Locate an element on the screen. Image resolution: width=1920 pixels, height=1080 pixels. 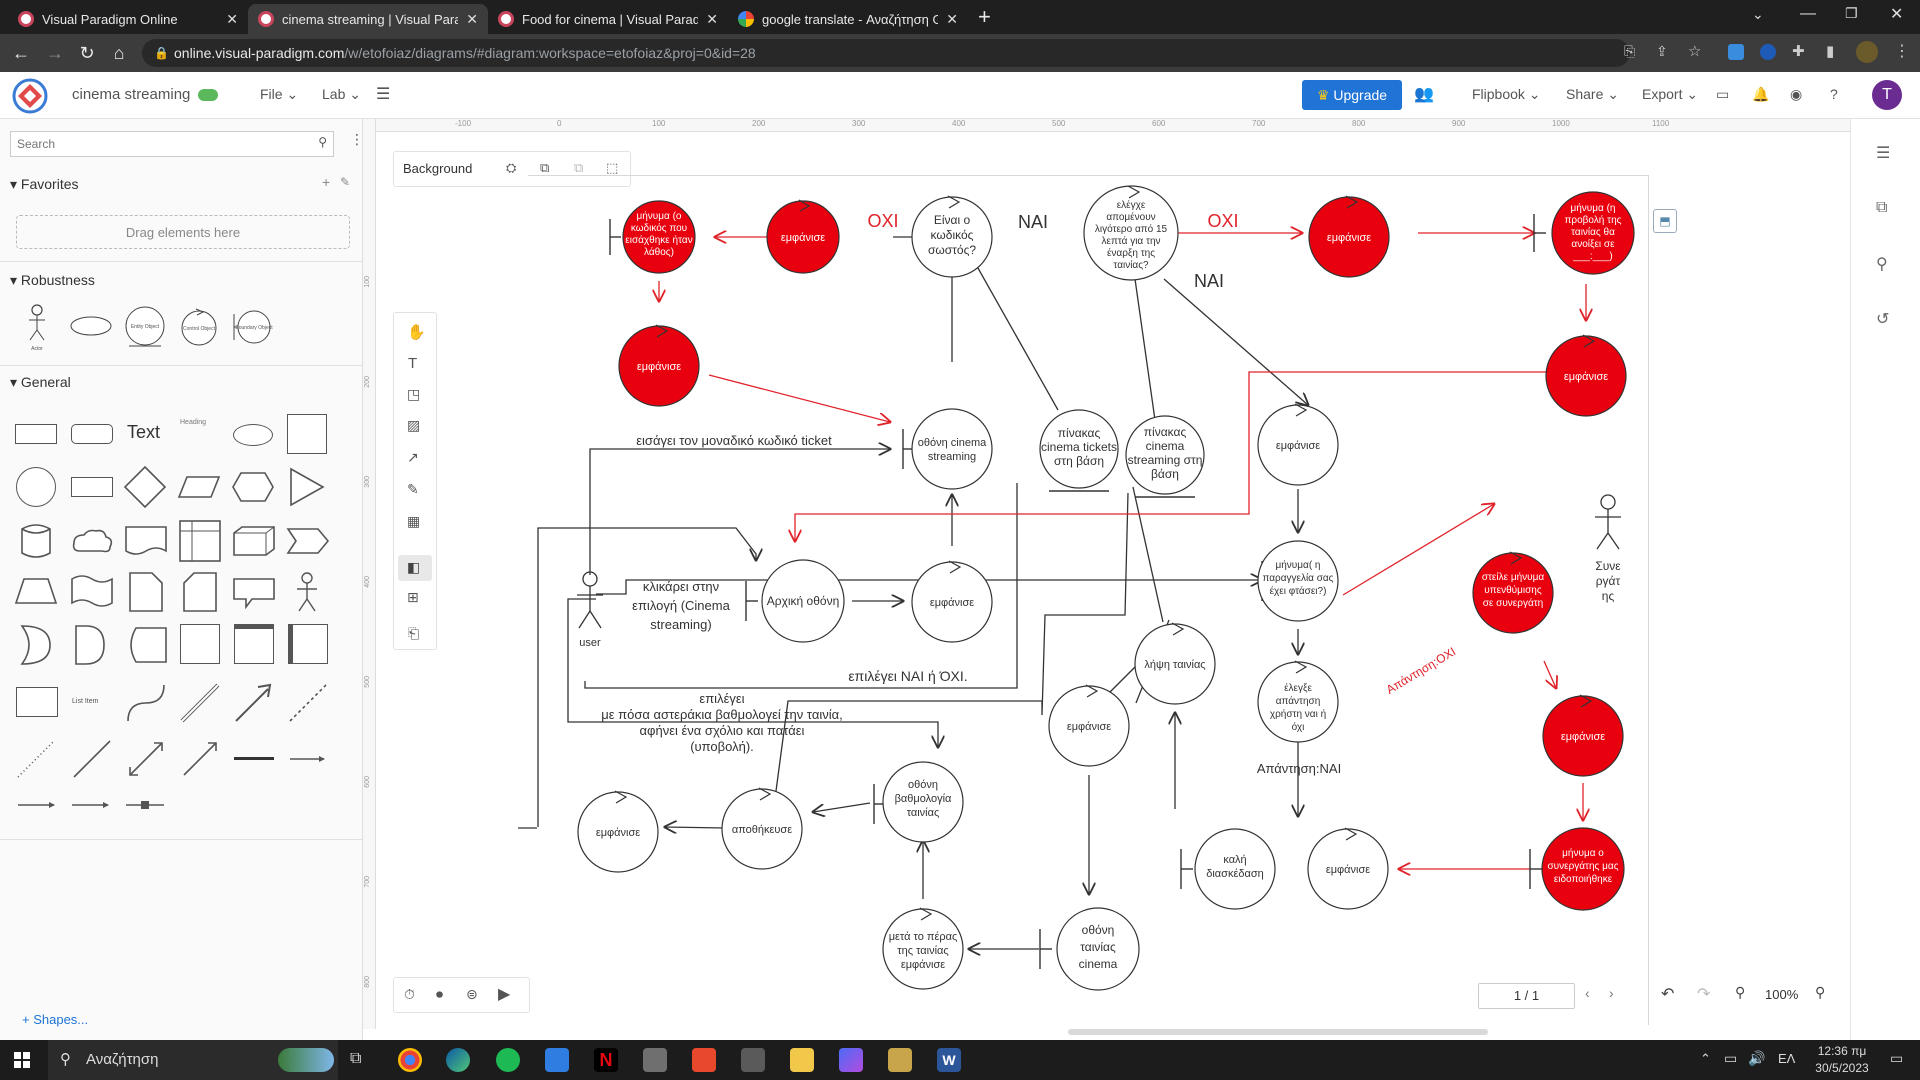
search-box: ⚲ is located at coordinates (172, 144).